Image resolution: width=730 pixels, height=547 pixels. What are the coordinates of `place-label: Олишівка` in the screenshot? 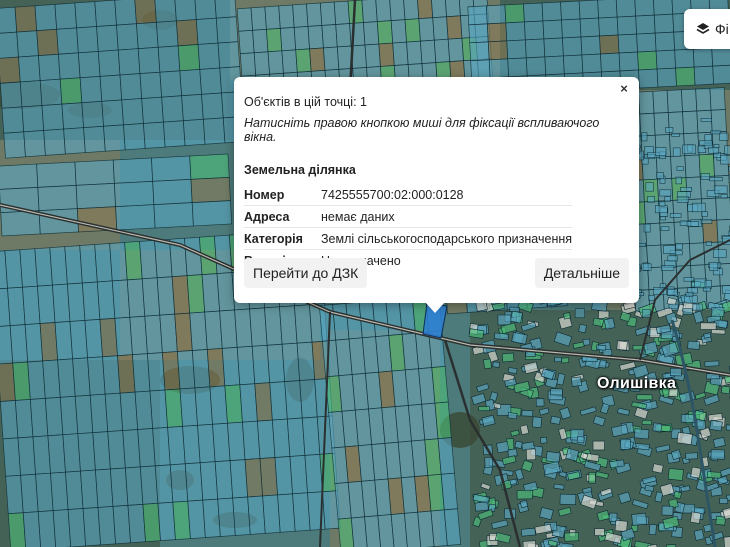 It's located at (637, 383).